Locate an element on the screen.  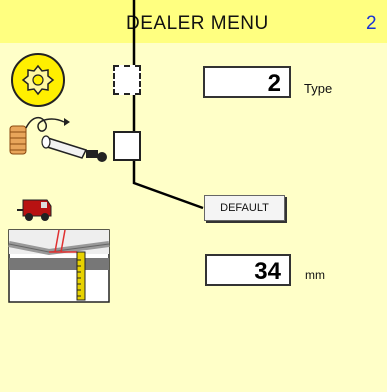
type-value-field: 2 is located at coordinates (247, 82).